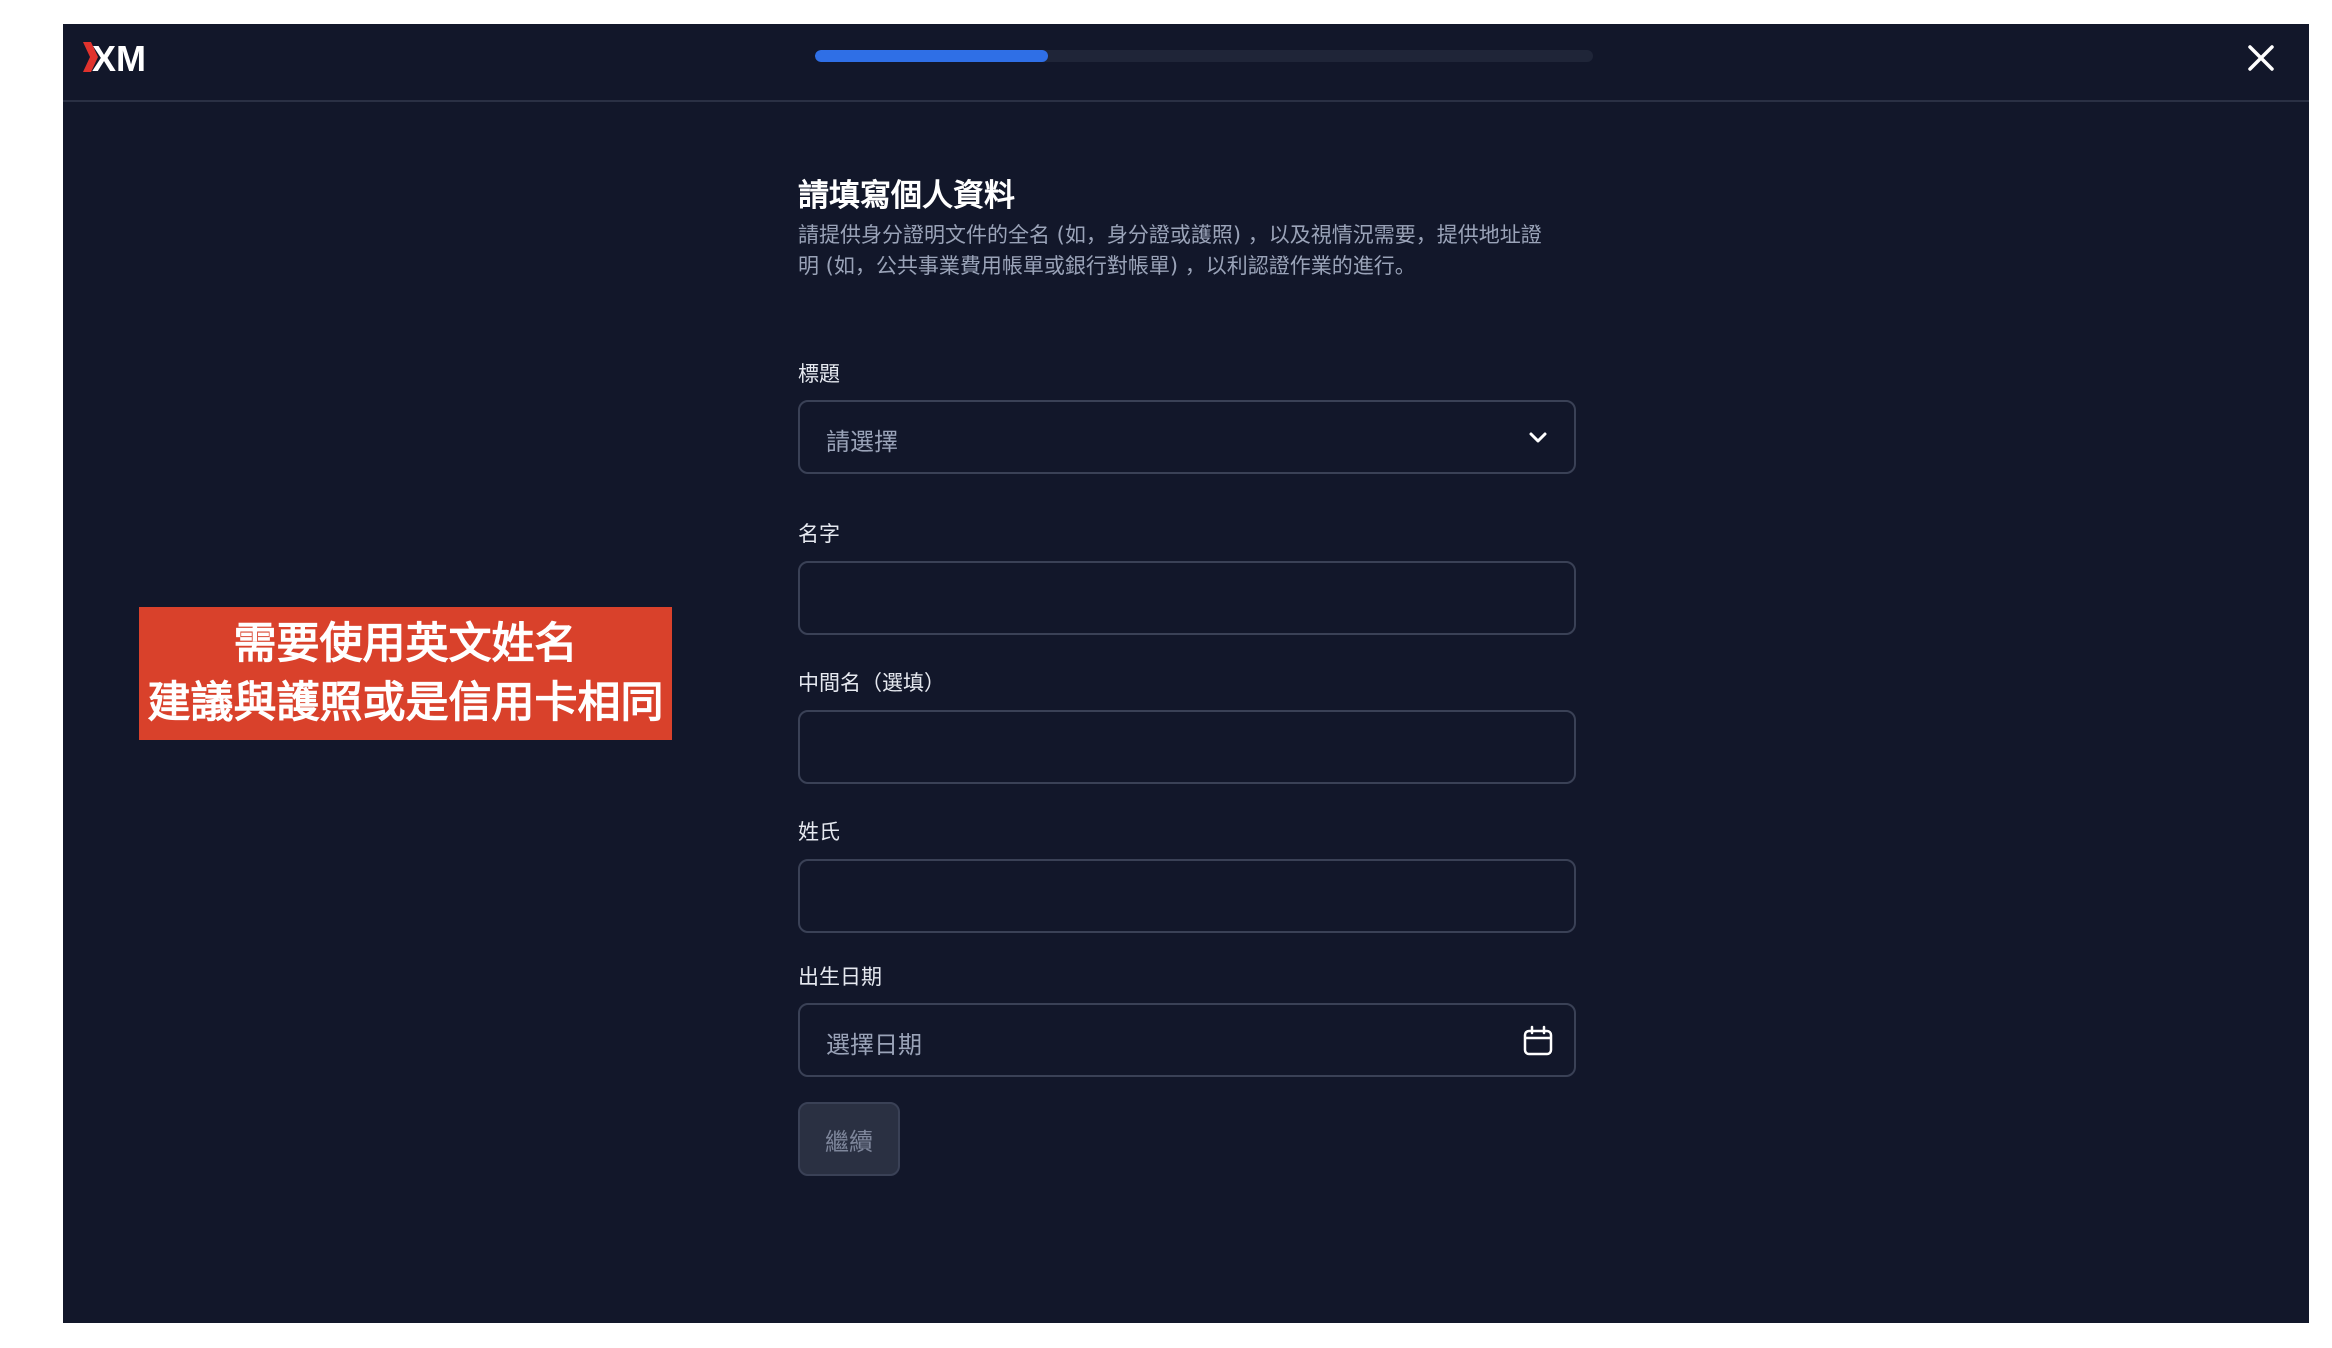 The height and width of the screenshot is (1348, 2332). What do you see at coordinates (405, 643) in the screenshot?
I see `annotation-line-1: 需要使用英文姓名` at bounding box center [405, 643].